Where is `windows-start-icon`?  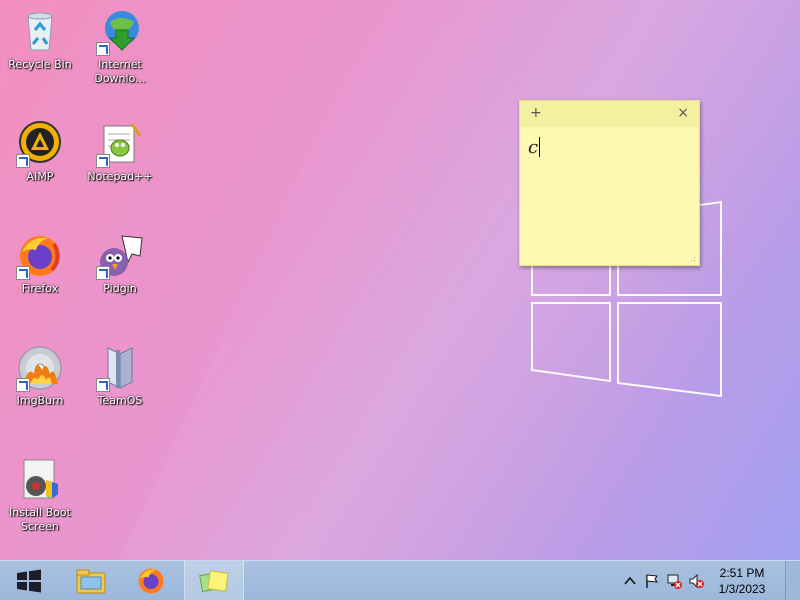
windows-start-icon is located at coordinates (29, 580).